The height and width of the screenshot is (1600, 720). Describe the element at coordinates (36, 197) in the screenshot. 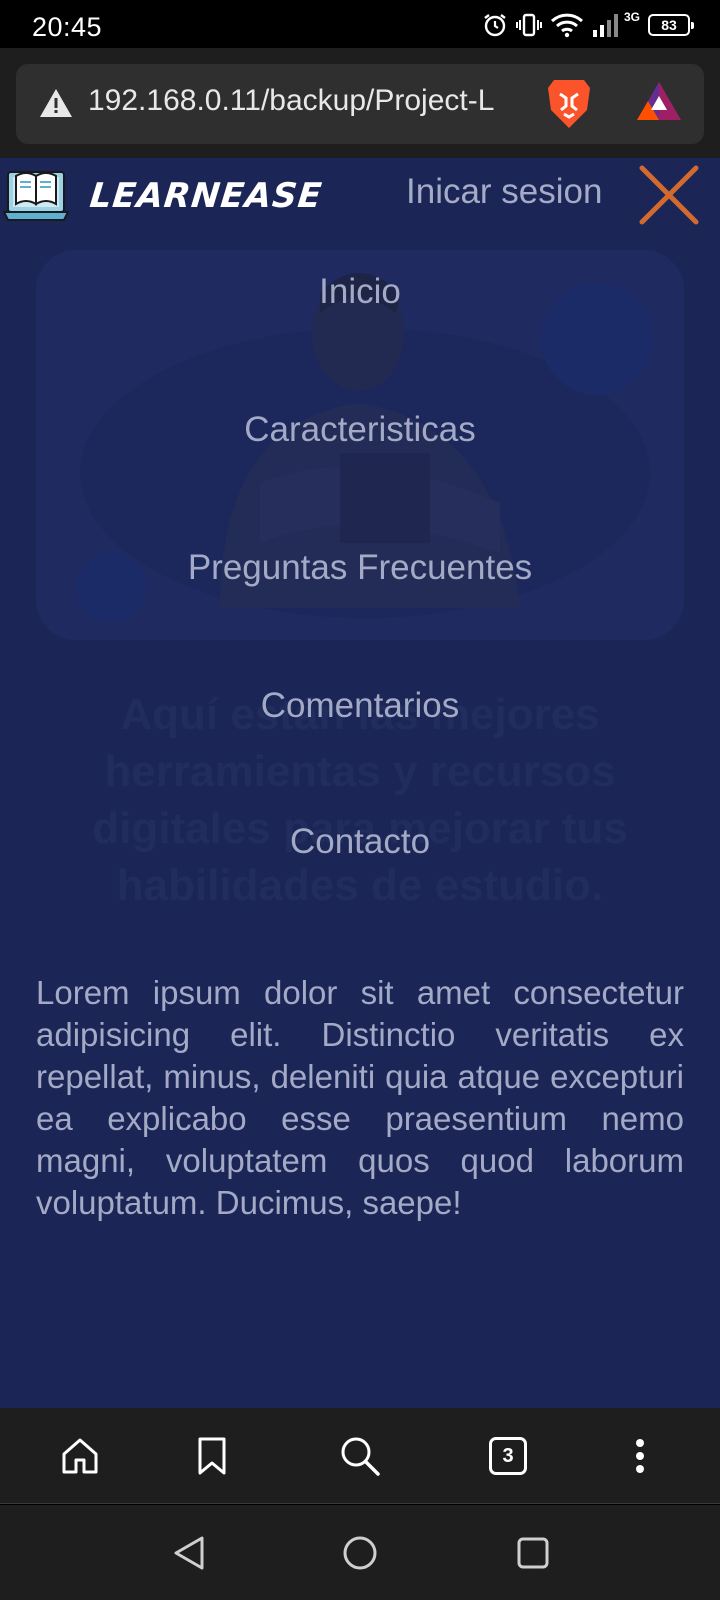

I see `laptop-book-logo-icon` at that location.